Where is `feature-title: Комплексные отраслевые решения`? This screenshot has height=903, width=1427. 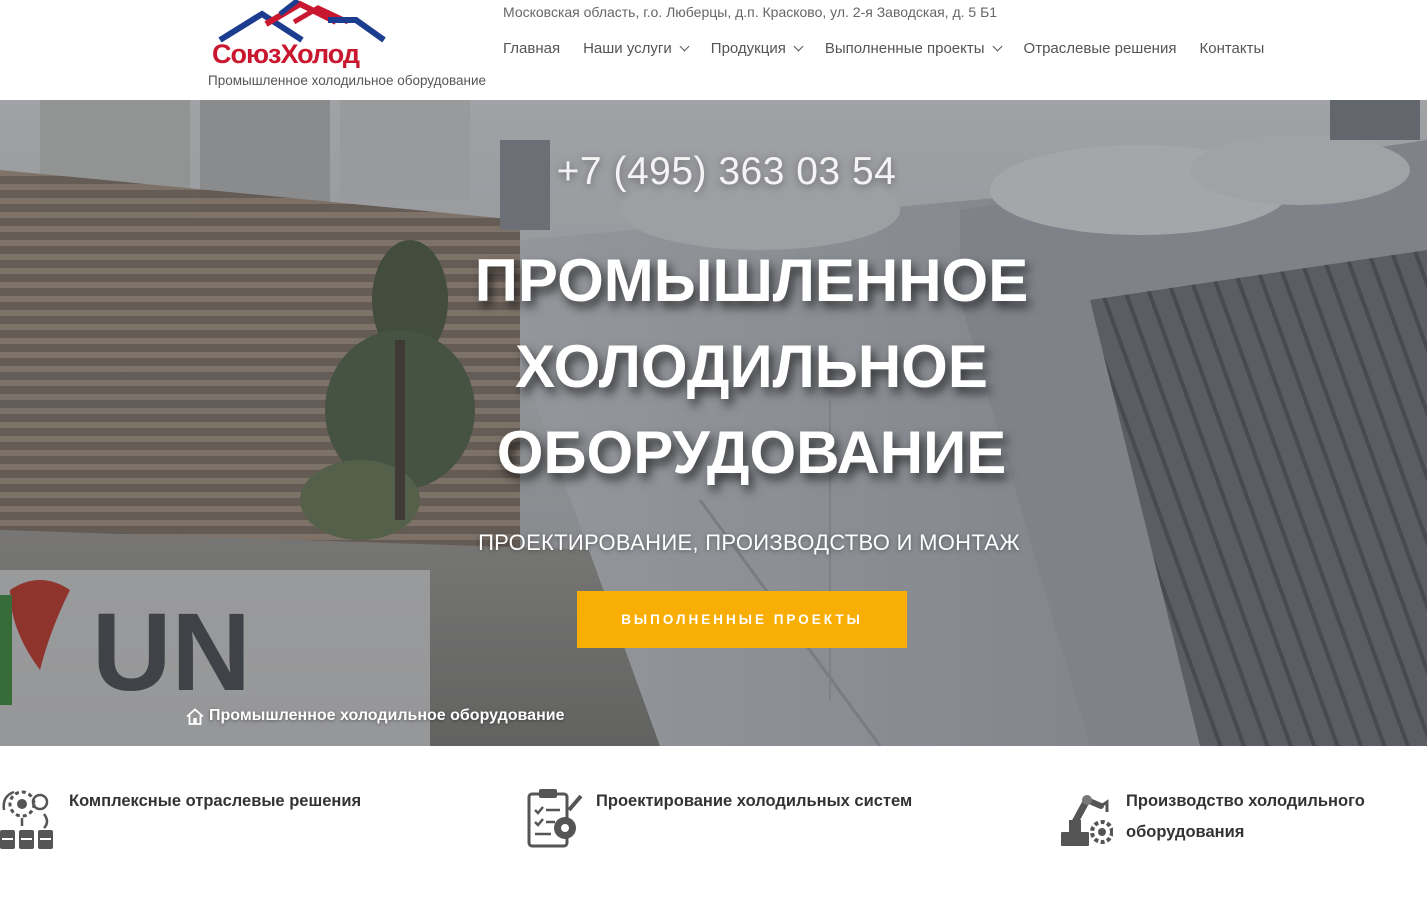 feature-title: Комплексные отраслевые решения is located at coordinates (215, 818).